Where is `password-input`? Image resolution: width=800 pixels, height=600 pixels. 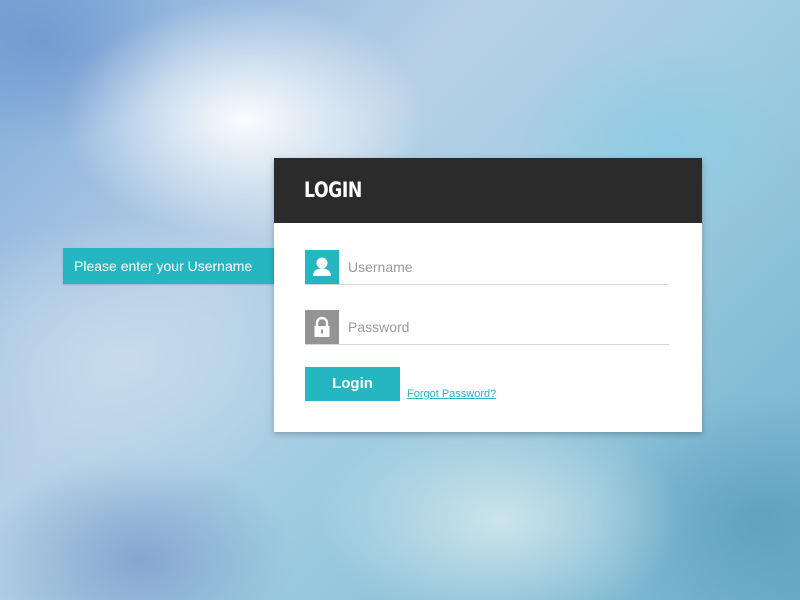 password-input is located at coordinates (504, 327).